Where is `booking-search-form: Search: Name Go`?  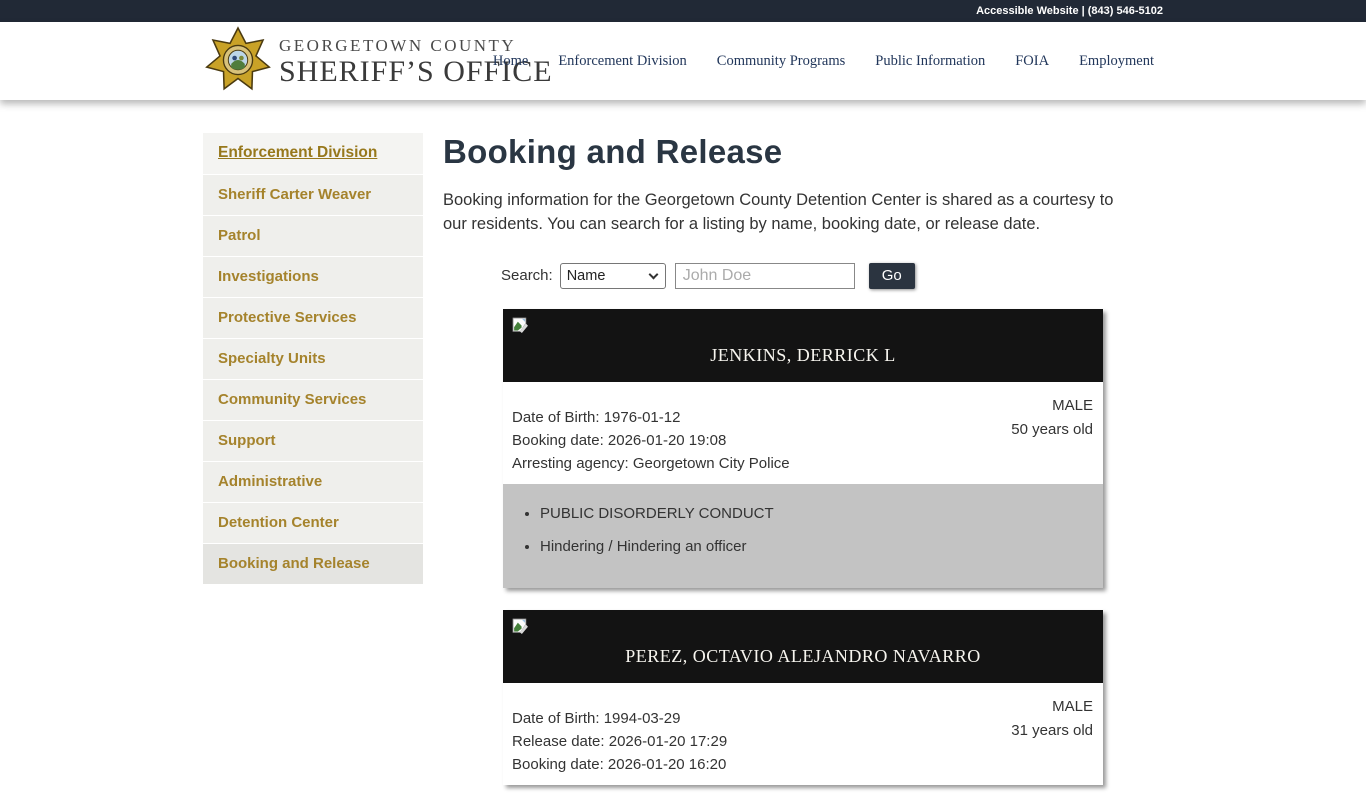
booking-search-form: Search: Name Go is located at coordinates (822, 275).